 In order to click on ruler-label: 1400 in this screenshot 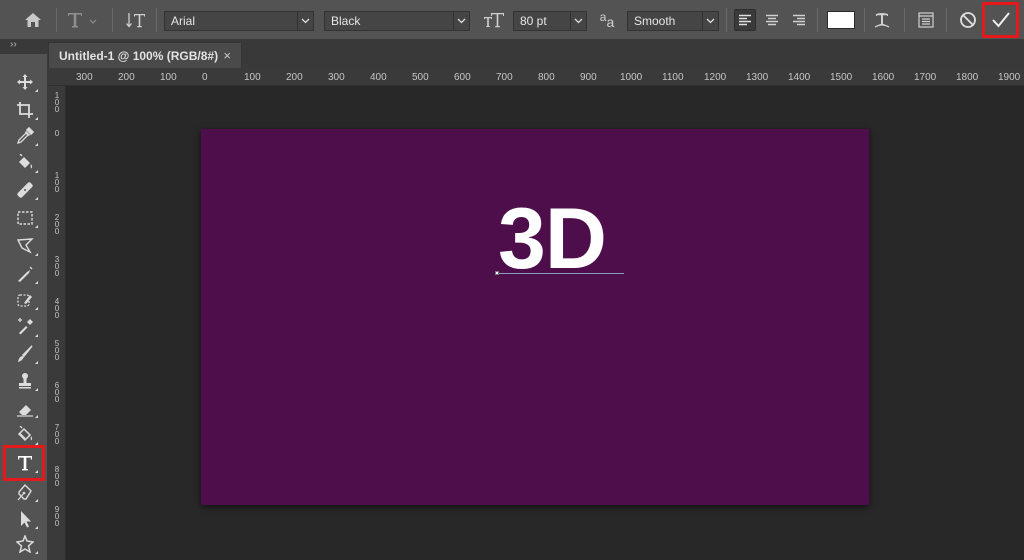, I will do `click(799, 77)`.